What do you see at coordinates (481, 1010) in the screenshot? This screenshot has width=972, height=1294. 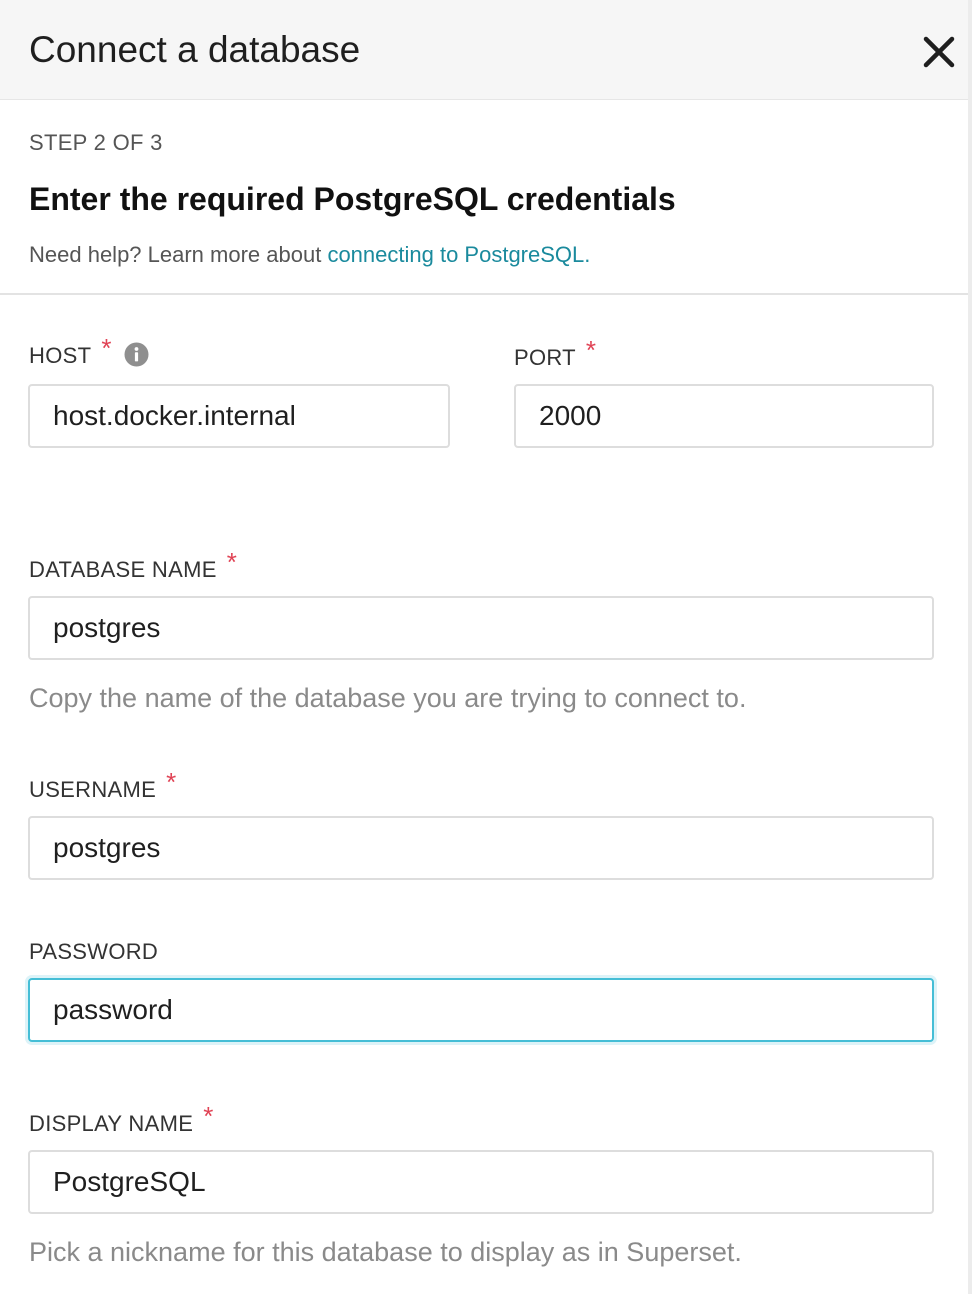 I see `password-input` at bounding box center [481, 1010].